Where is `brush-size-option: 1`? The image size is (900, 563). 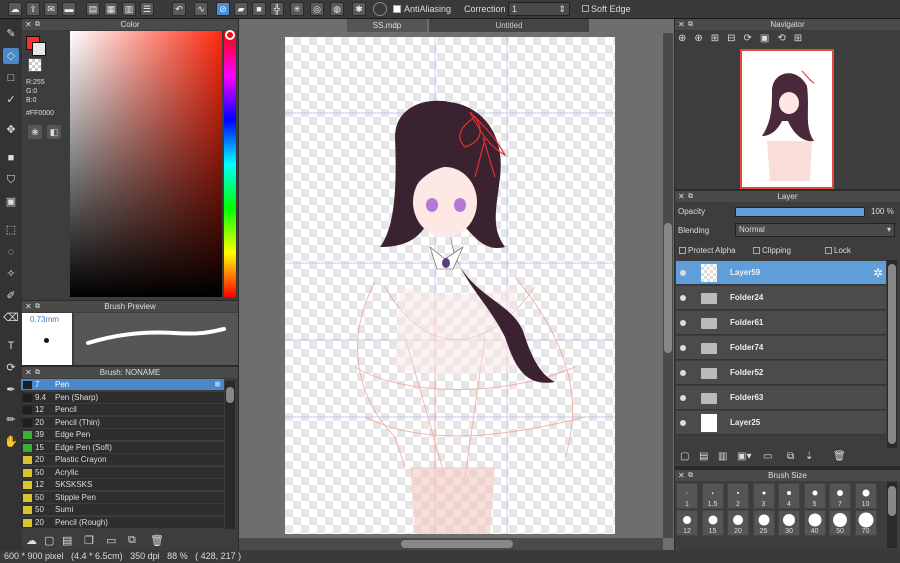 brush-size-option: 1 is located at coordinates (687, 496).